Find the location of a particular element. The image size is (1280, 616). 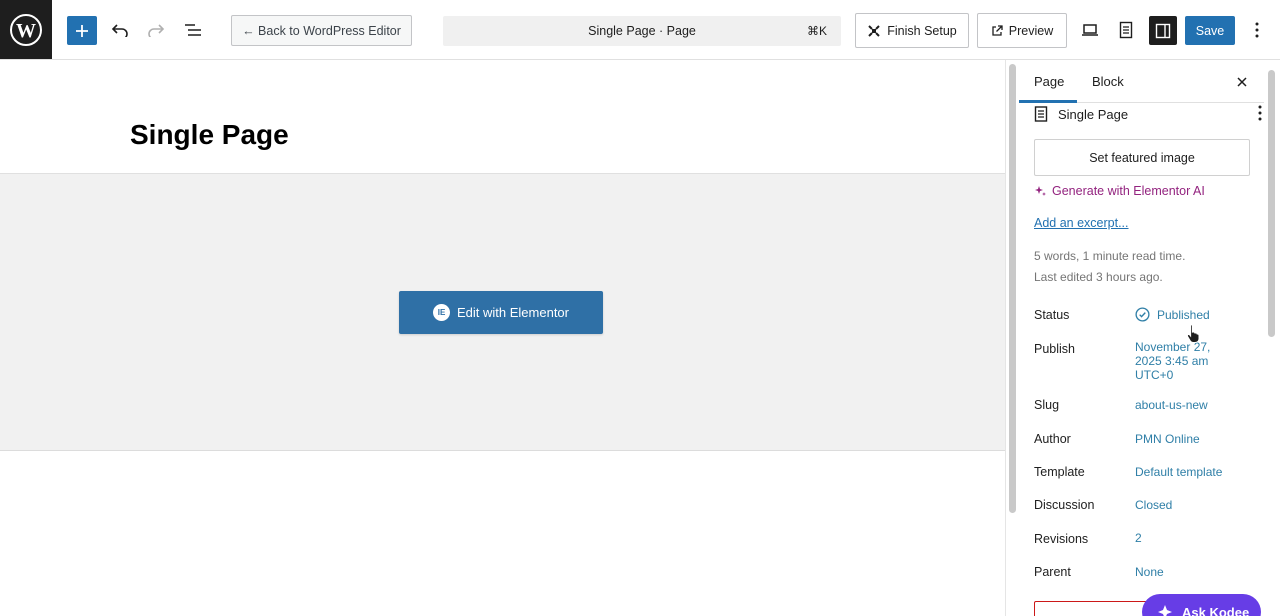

close-icon is located at coordinates (1242, 82).